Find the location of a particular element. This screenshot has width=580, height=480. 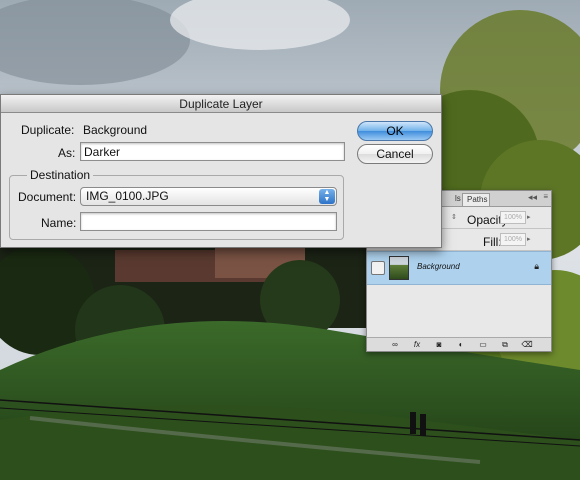

panel-collapse-icon: ◂◂ is located at coordinates (532, 197).